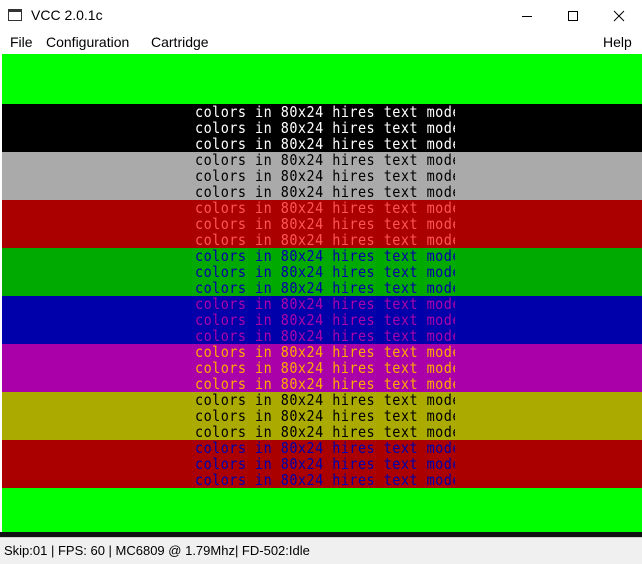  I want to click on maximize-icon, so click(573, 15).